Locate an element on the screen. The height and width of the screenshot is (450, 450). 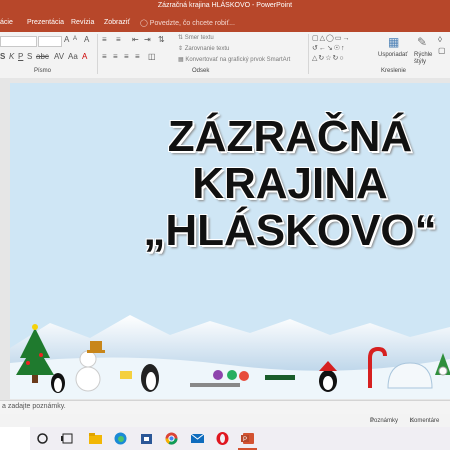
svg-text: P is located at coordinates (245, 440).